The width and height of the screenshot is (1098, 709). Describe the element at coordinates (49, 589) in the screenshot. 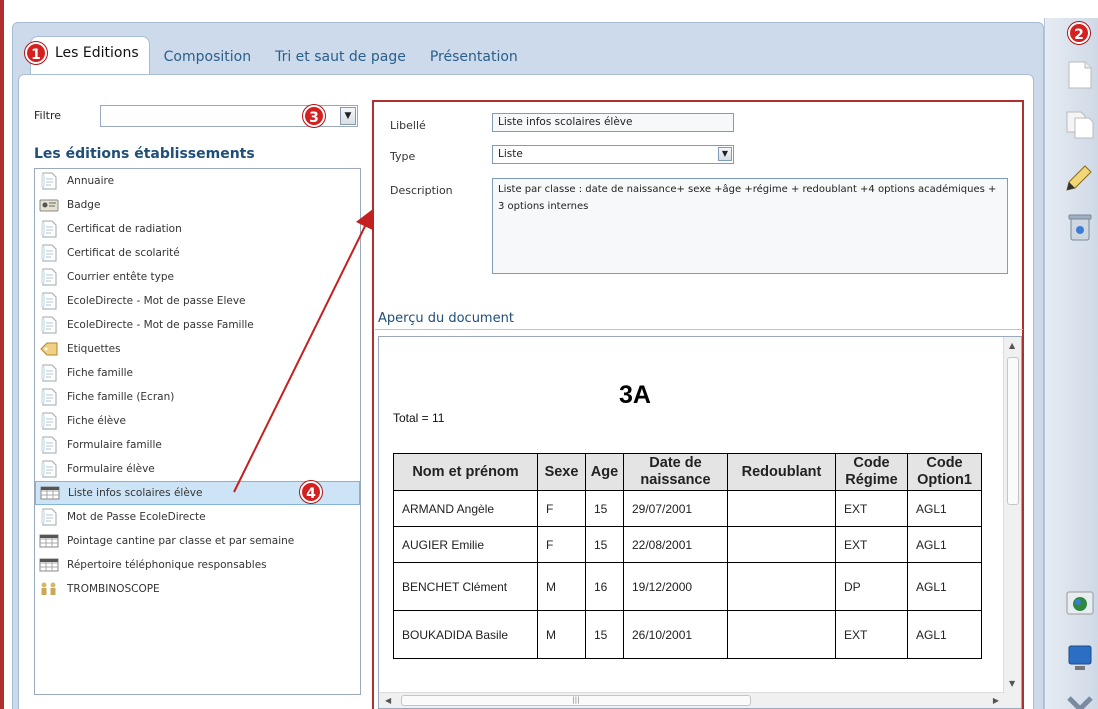

I see `people-icon` at that location.